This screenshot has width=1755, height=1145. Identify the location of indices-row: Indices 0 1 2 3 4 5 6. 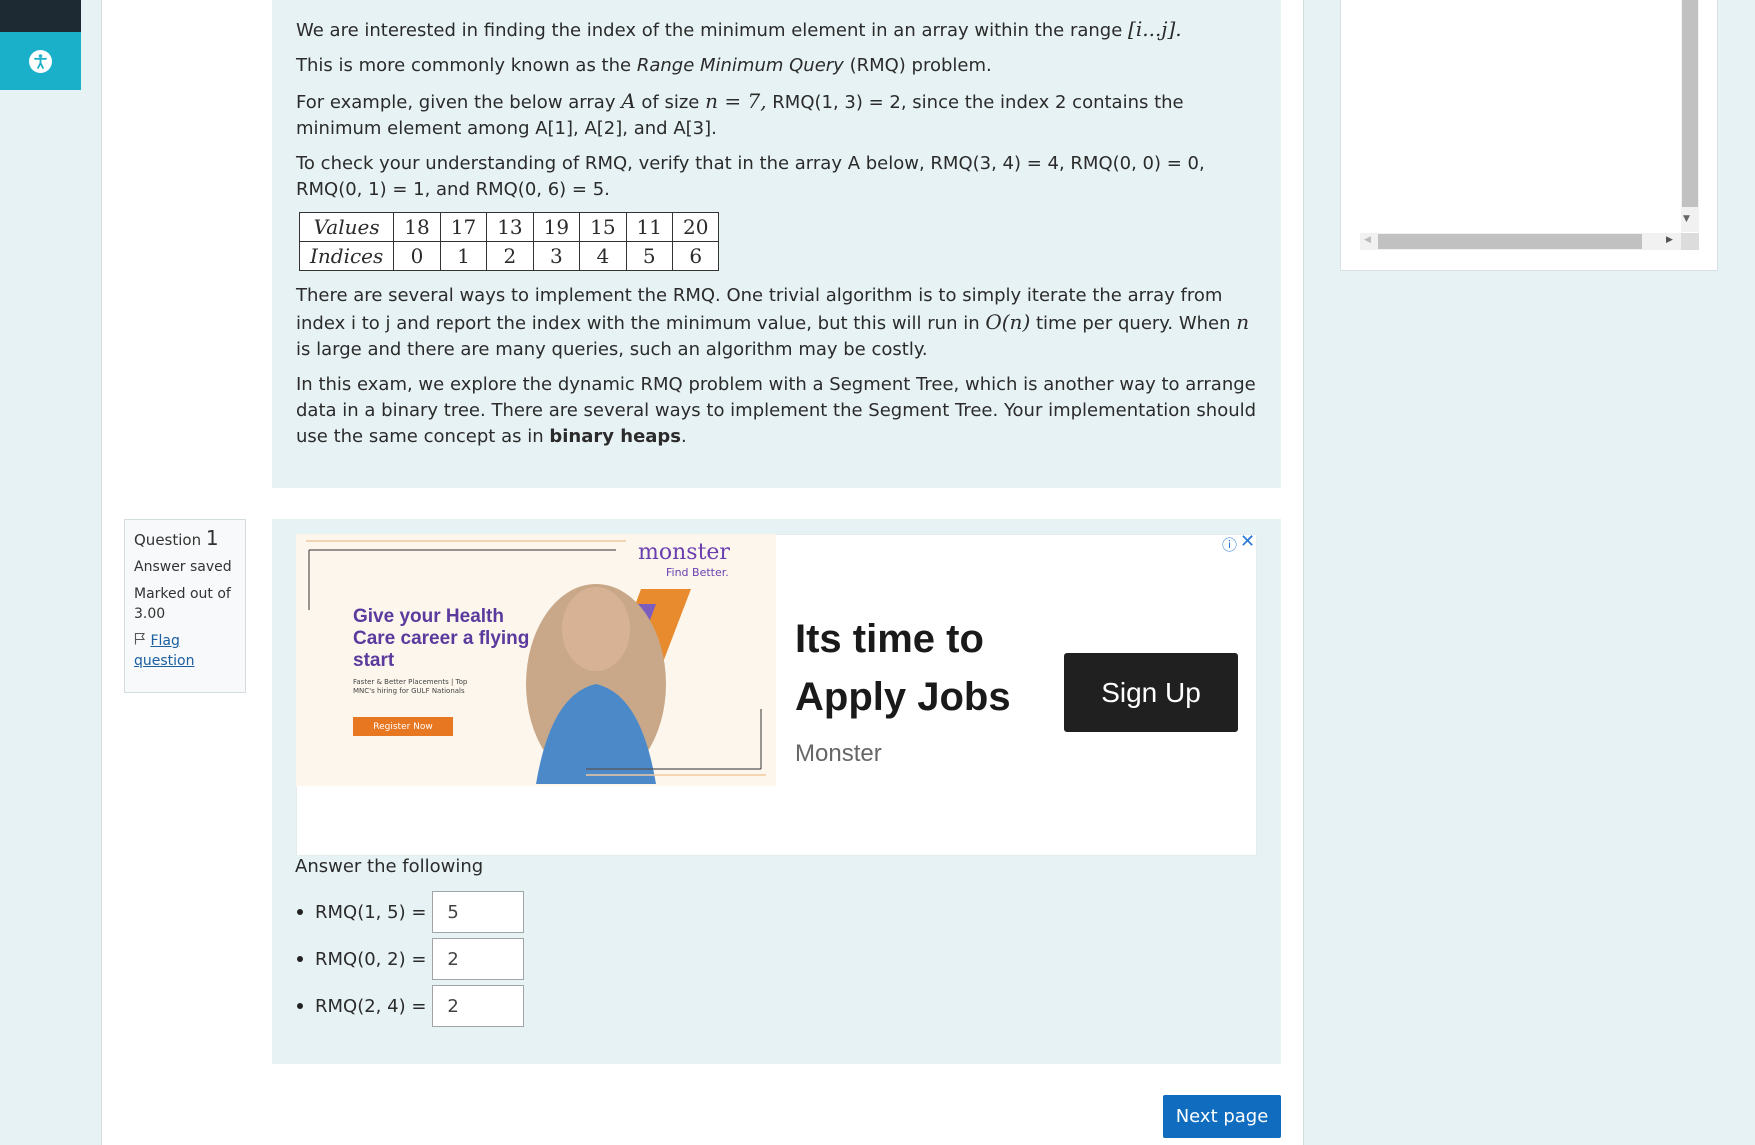
(509, 256).